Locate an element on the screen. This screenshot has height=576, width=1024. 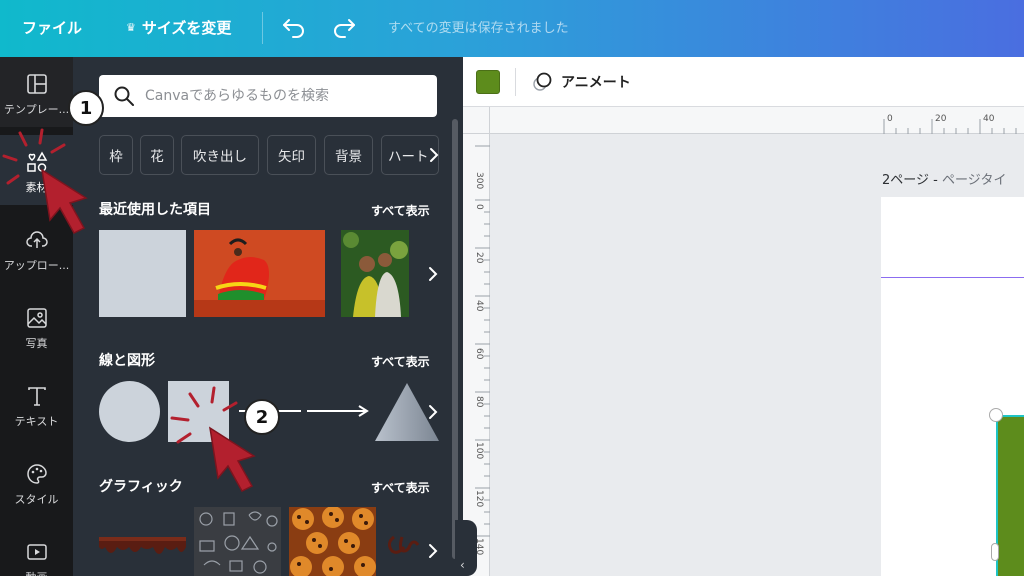
ruler-label: 120 is located at coordinates (479, 498).